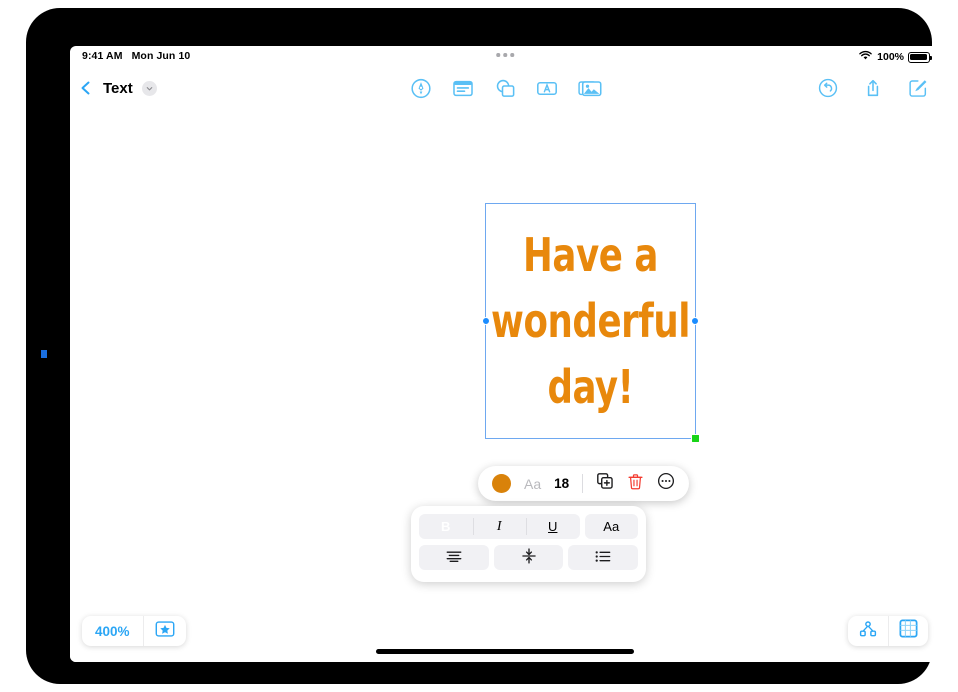  I want to click on align-center-button, so click(454, 557).